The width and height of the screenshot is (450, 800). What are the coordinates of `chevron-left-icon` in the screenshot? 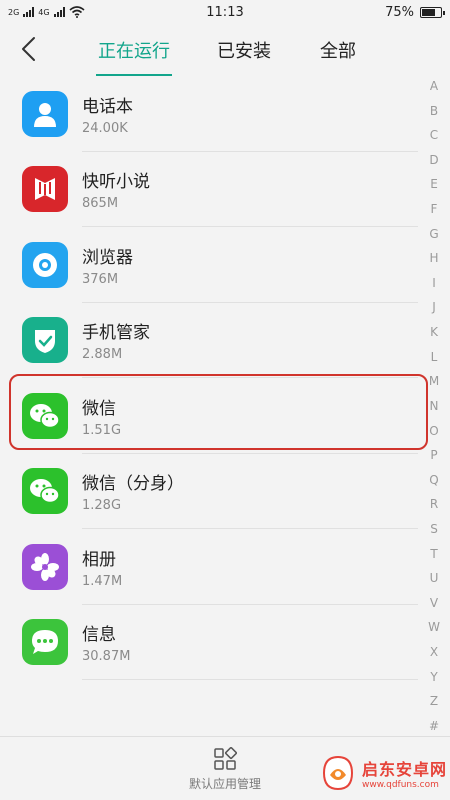 It's located at (28, 49).